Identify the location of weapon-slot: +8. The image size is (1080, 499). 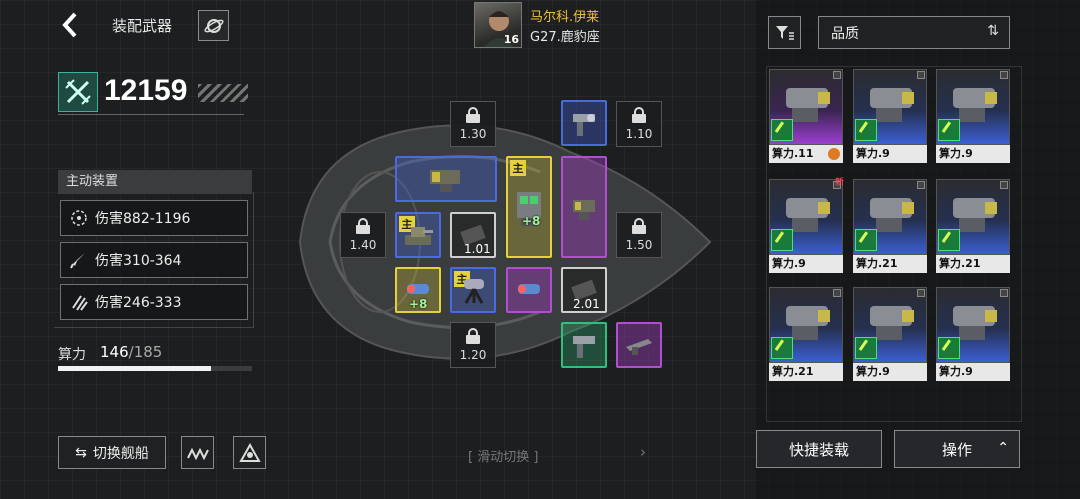
(418, 290).